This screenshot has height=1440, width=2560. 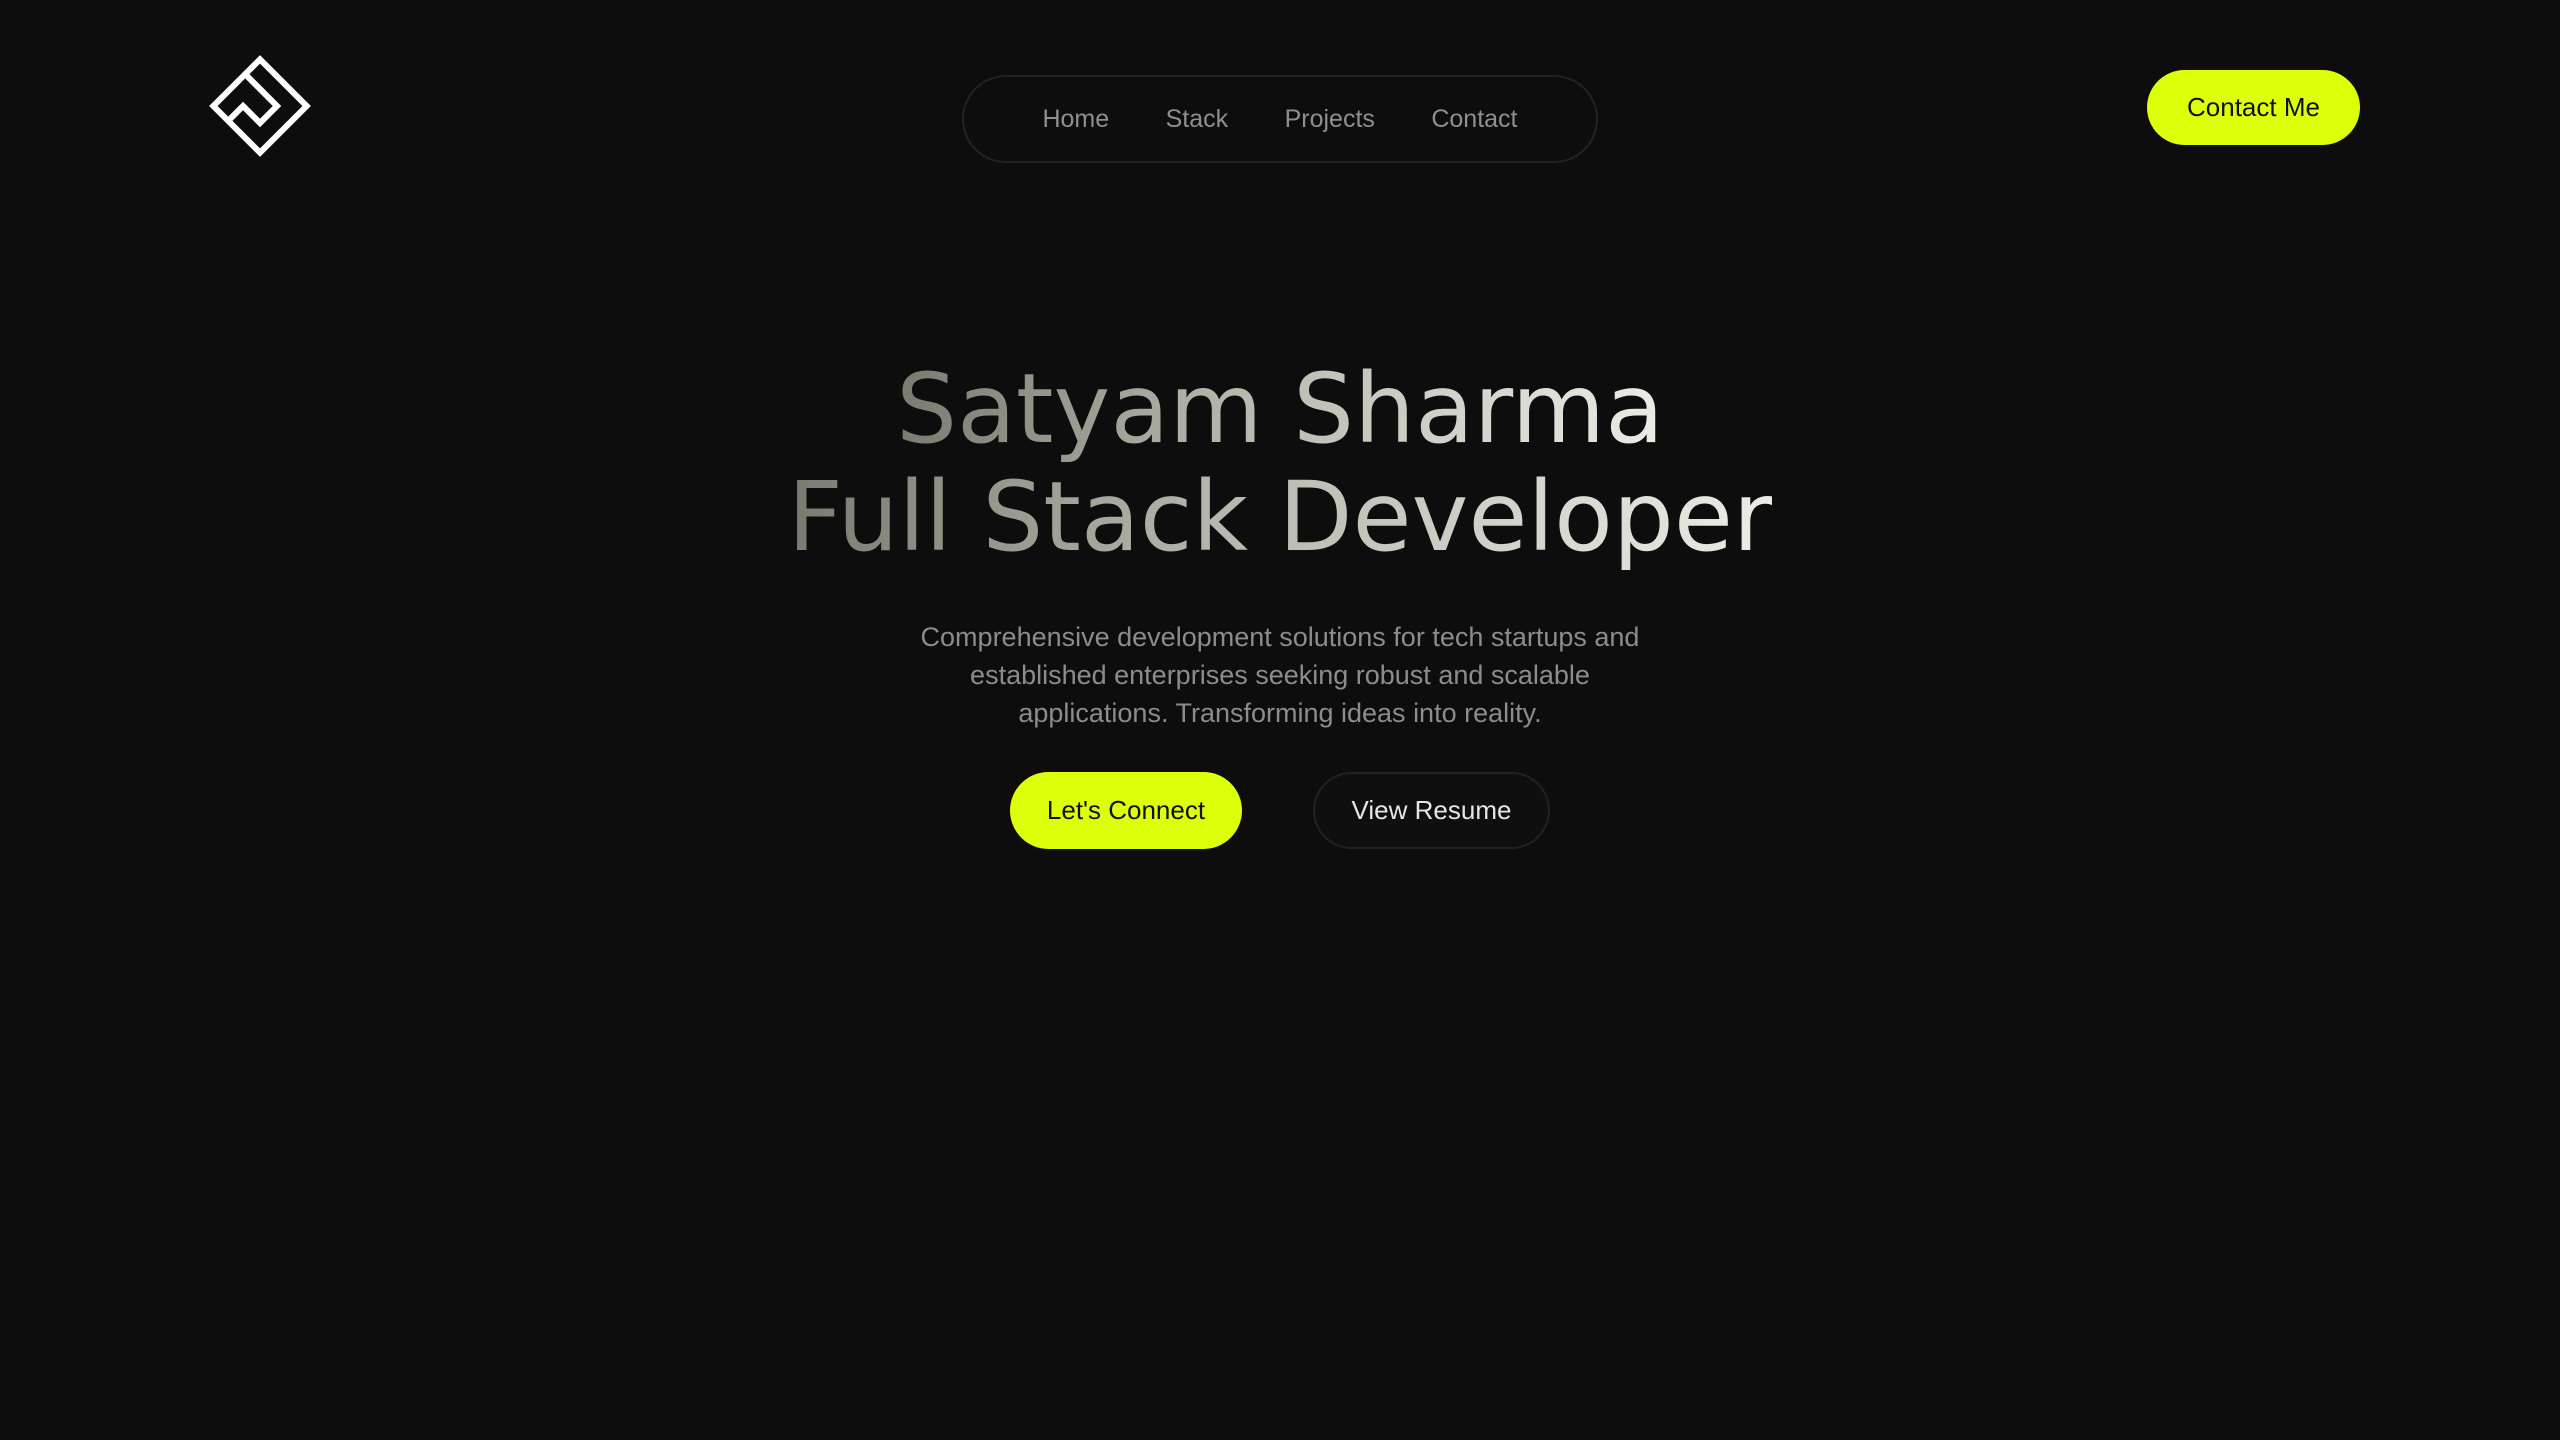 I want to click on diamond-s-logo-icon, so click(x=260, y=106).